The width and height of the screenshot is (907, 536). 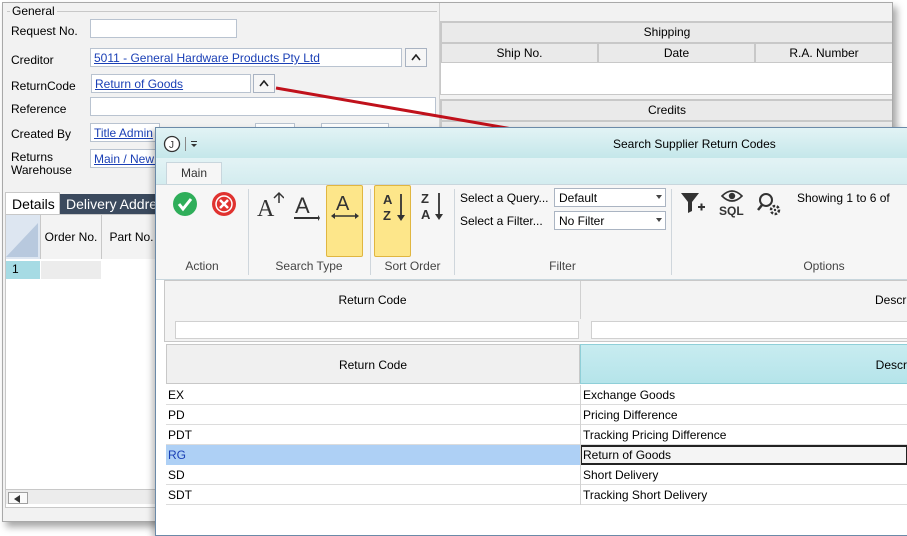 What do you see at coordinates (176, 395) in the screenshot?
I see `cell-return-code: EX` at bounding box center [176, 395].